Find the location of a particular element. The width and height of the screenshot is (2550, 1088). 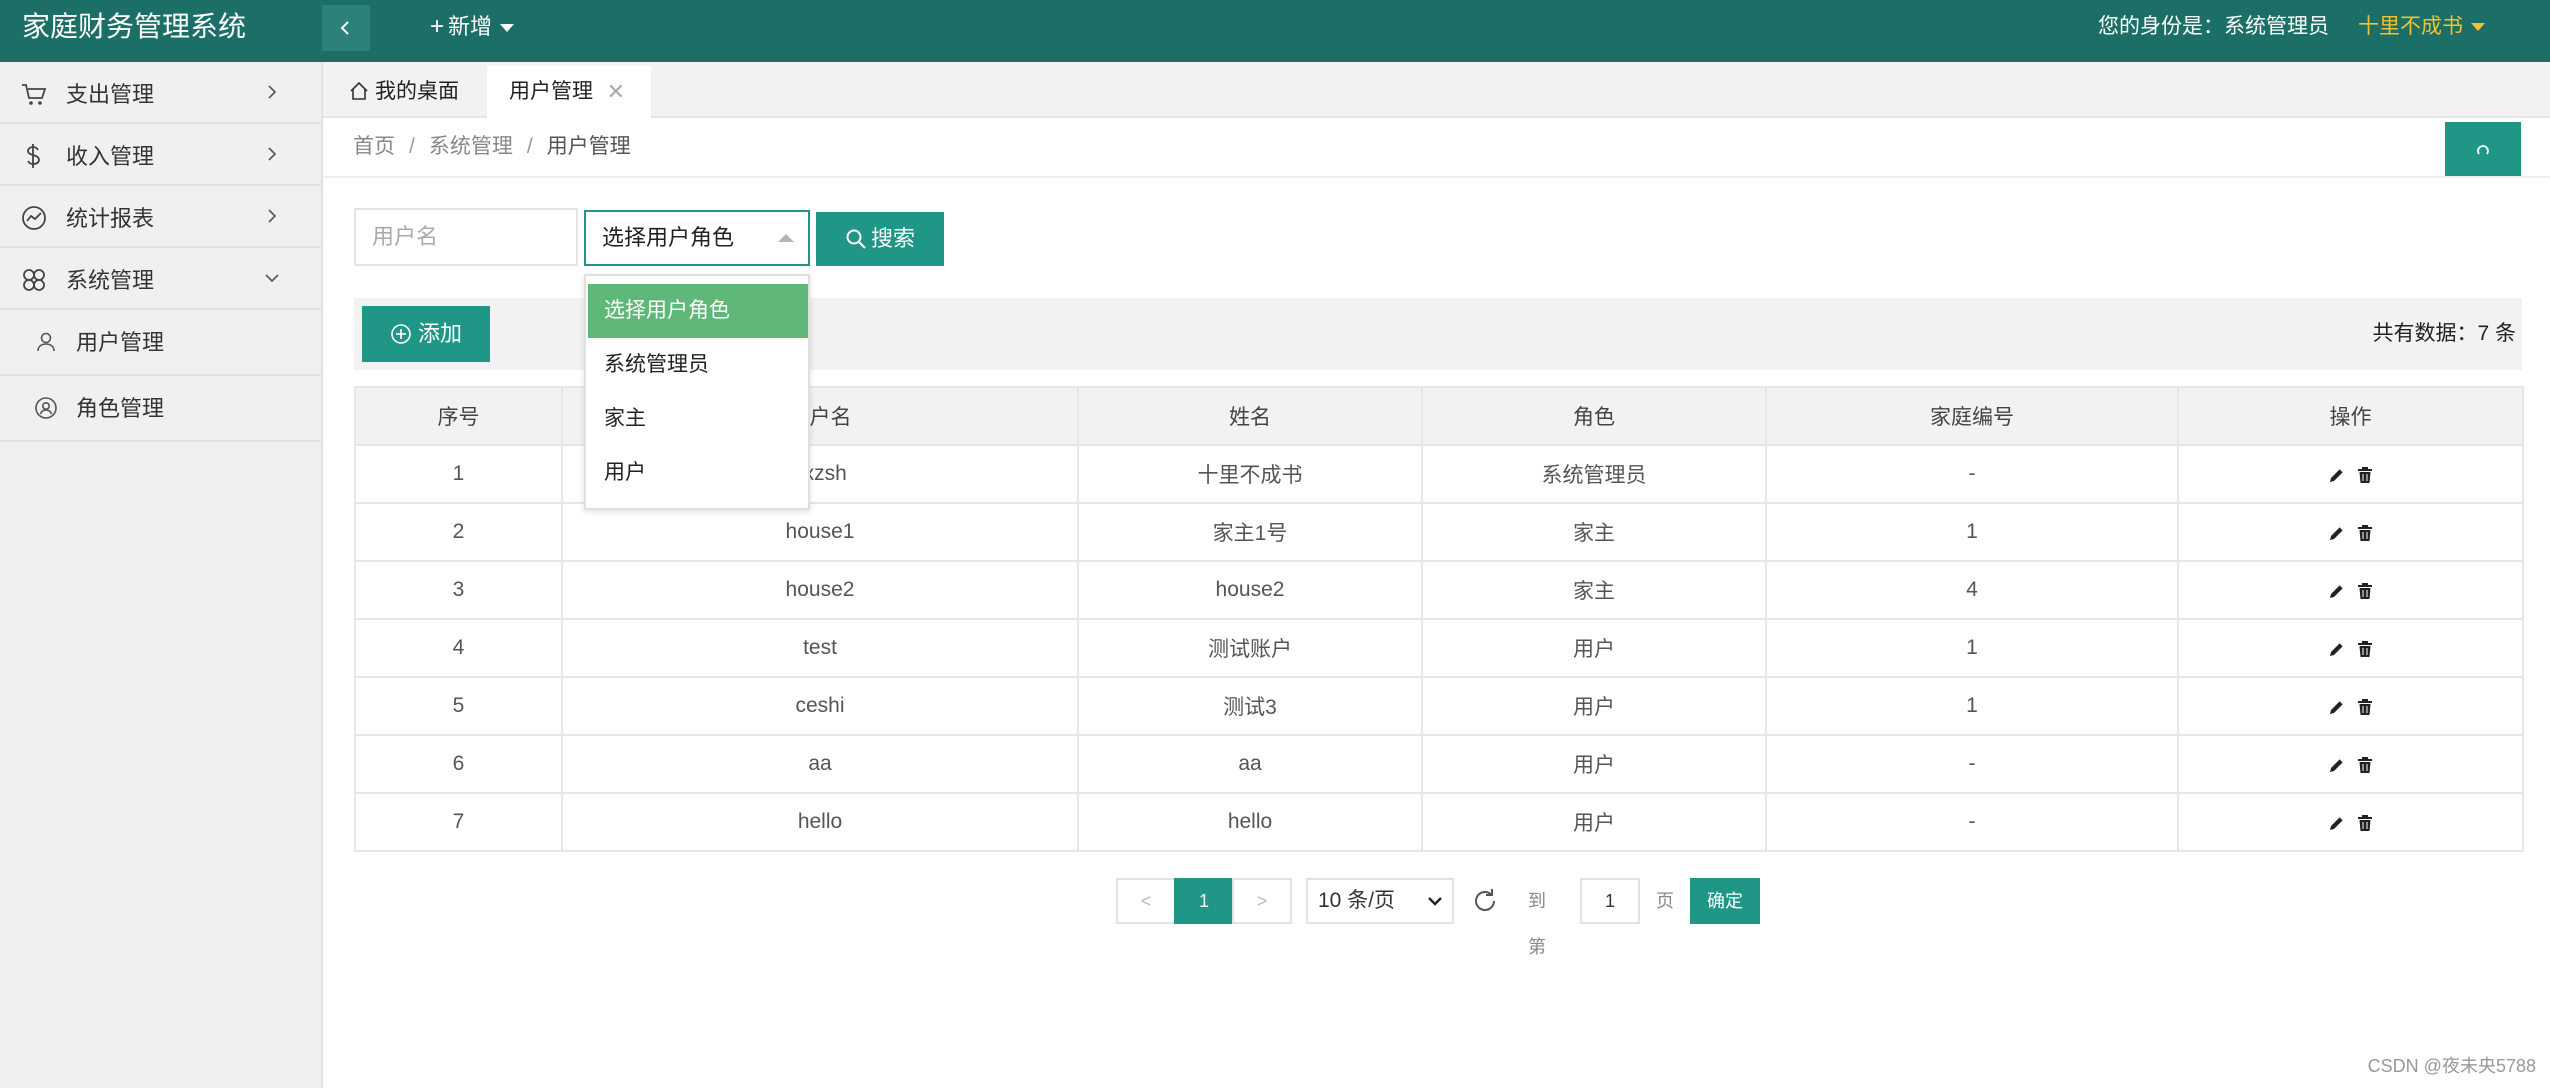

top-header: 家庭财务管理系统 + 新增 您的身份是：系统管理员 十里不成书 is located at coordinates (1275, 31).